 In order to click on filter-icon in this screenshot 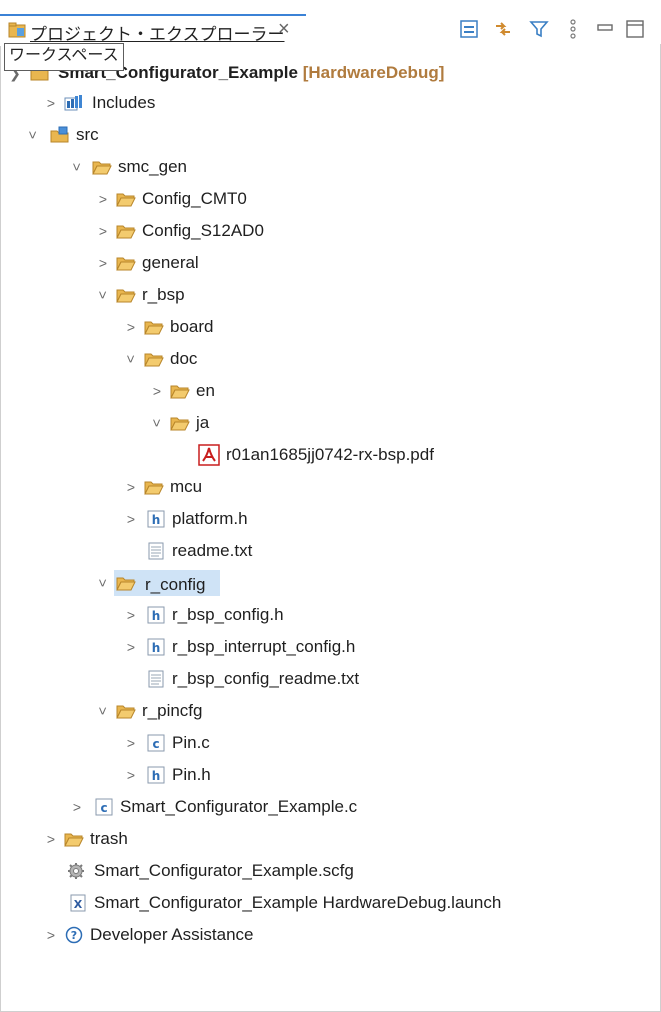, I will do `click(539, 29)`.